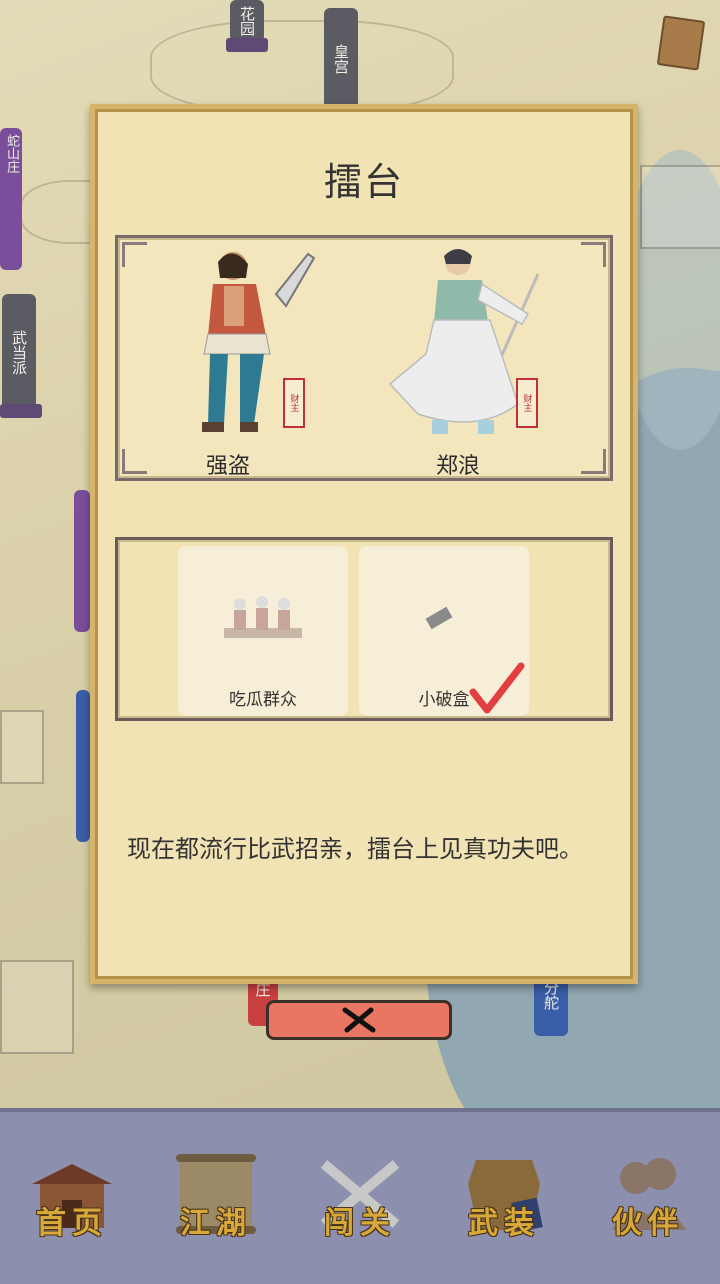  I want to click on nav-label: 首页, so click(72, 1223).